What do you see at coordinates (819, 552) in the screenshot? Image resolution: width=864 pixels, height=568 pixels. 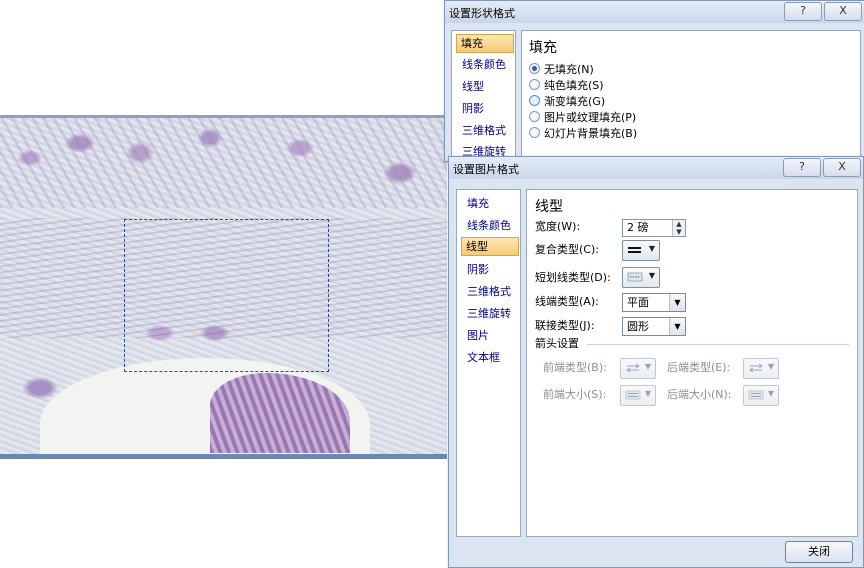 I see `close-dialog-button: 关闭` at bounding box center [819, 552].